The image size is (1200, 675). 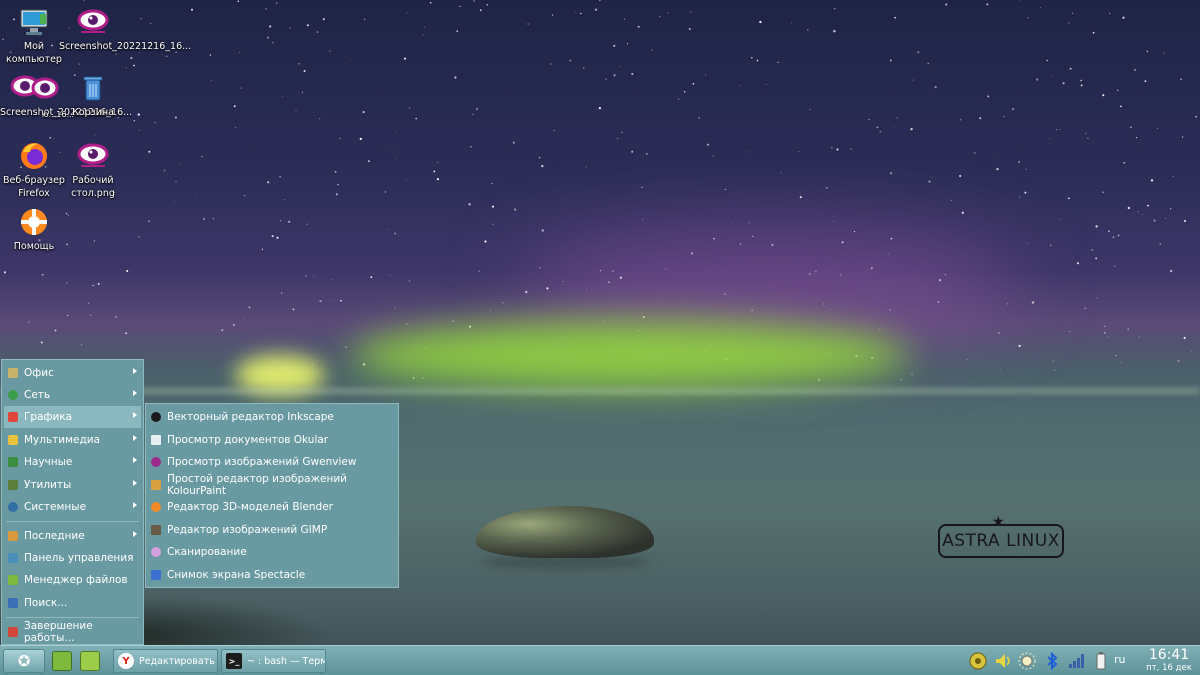 I want to click on submenu-item-scanning: Сканирование, so click(x=272, y=552).